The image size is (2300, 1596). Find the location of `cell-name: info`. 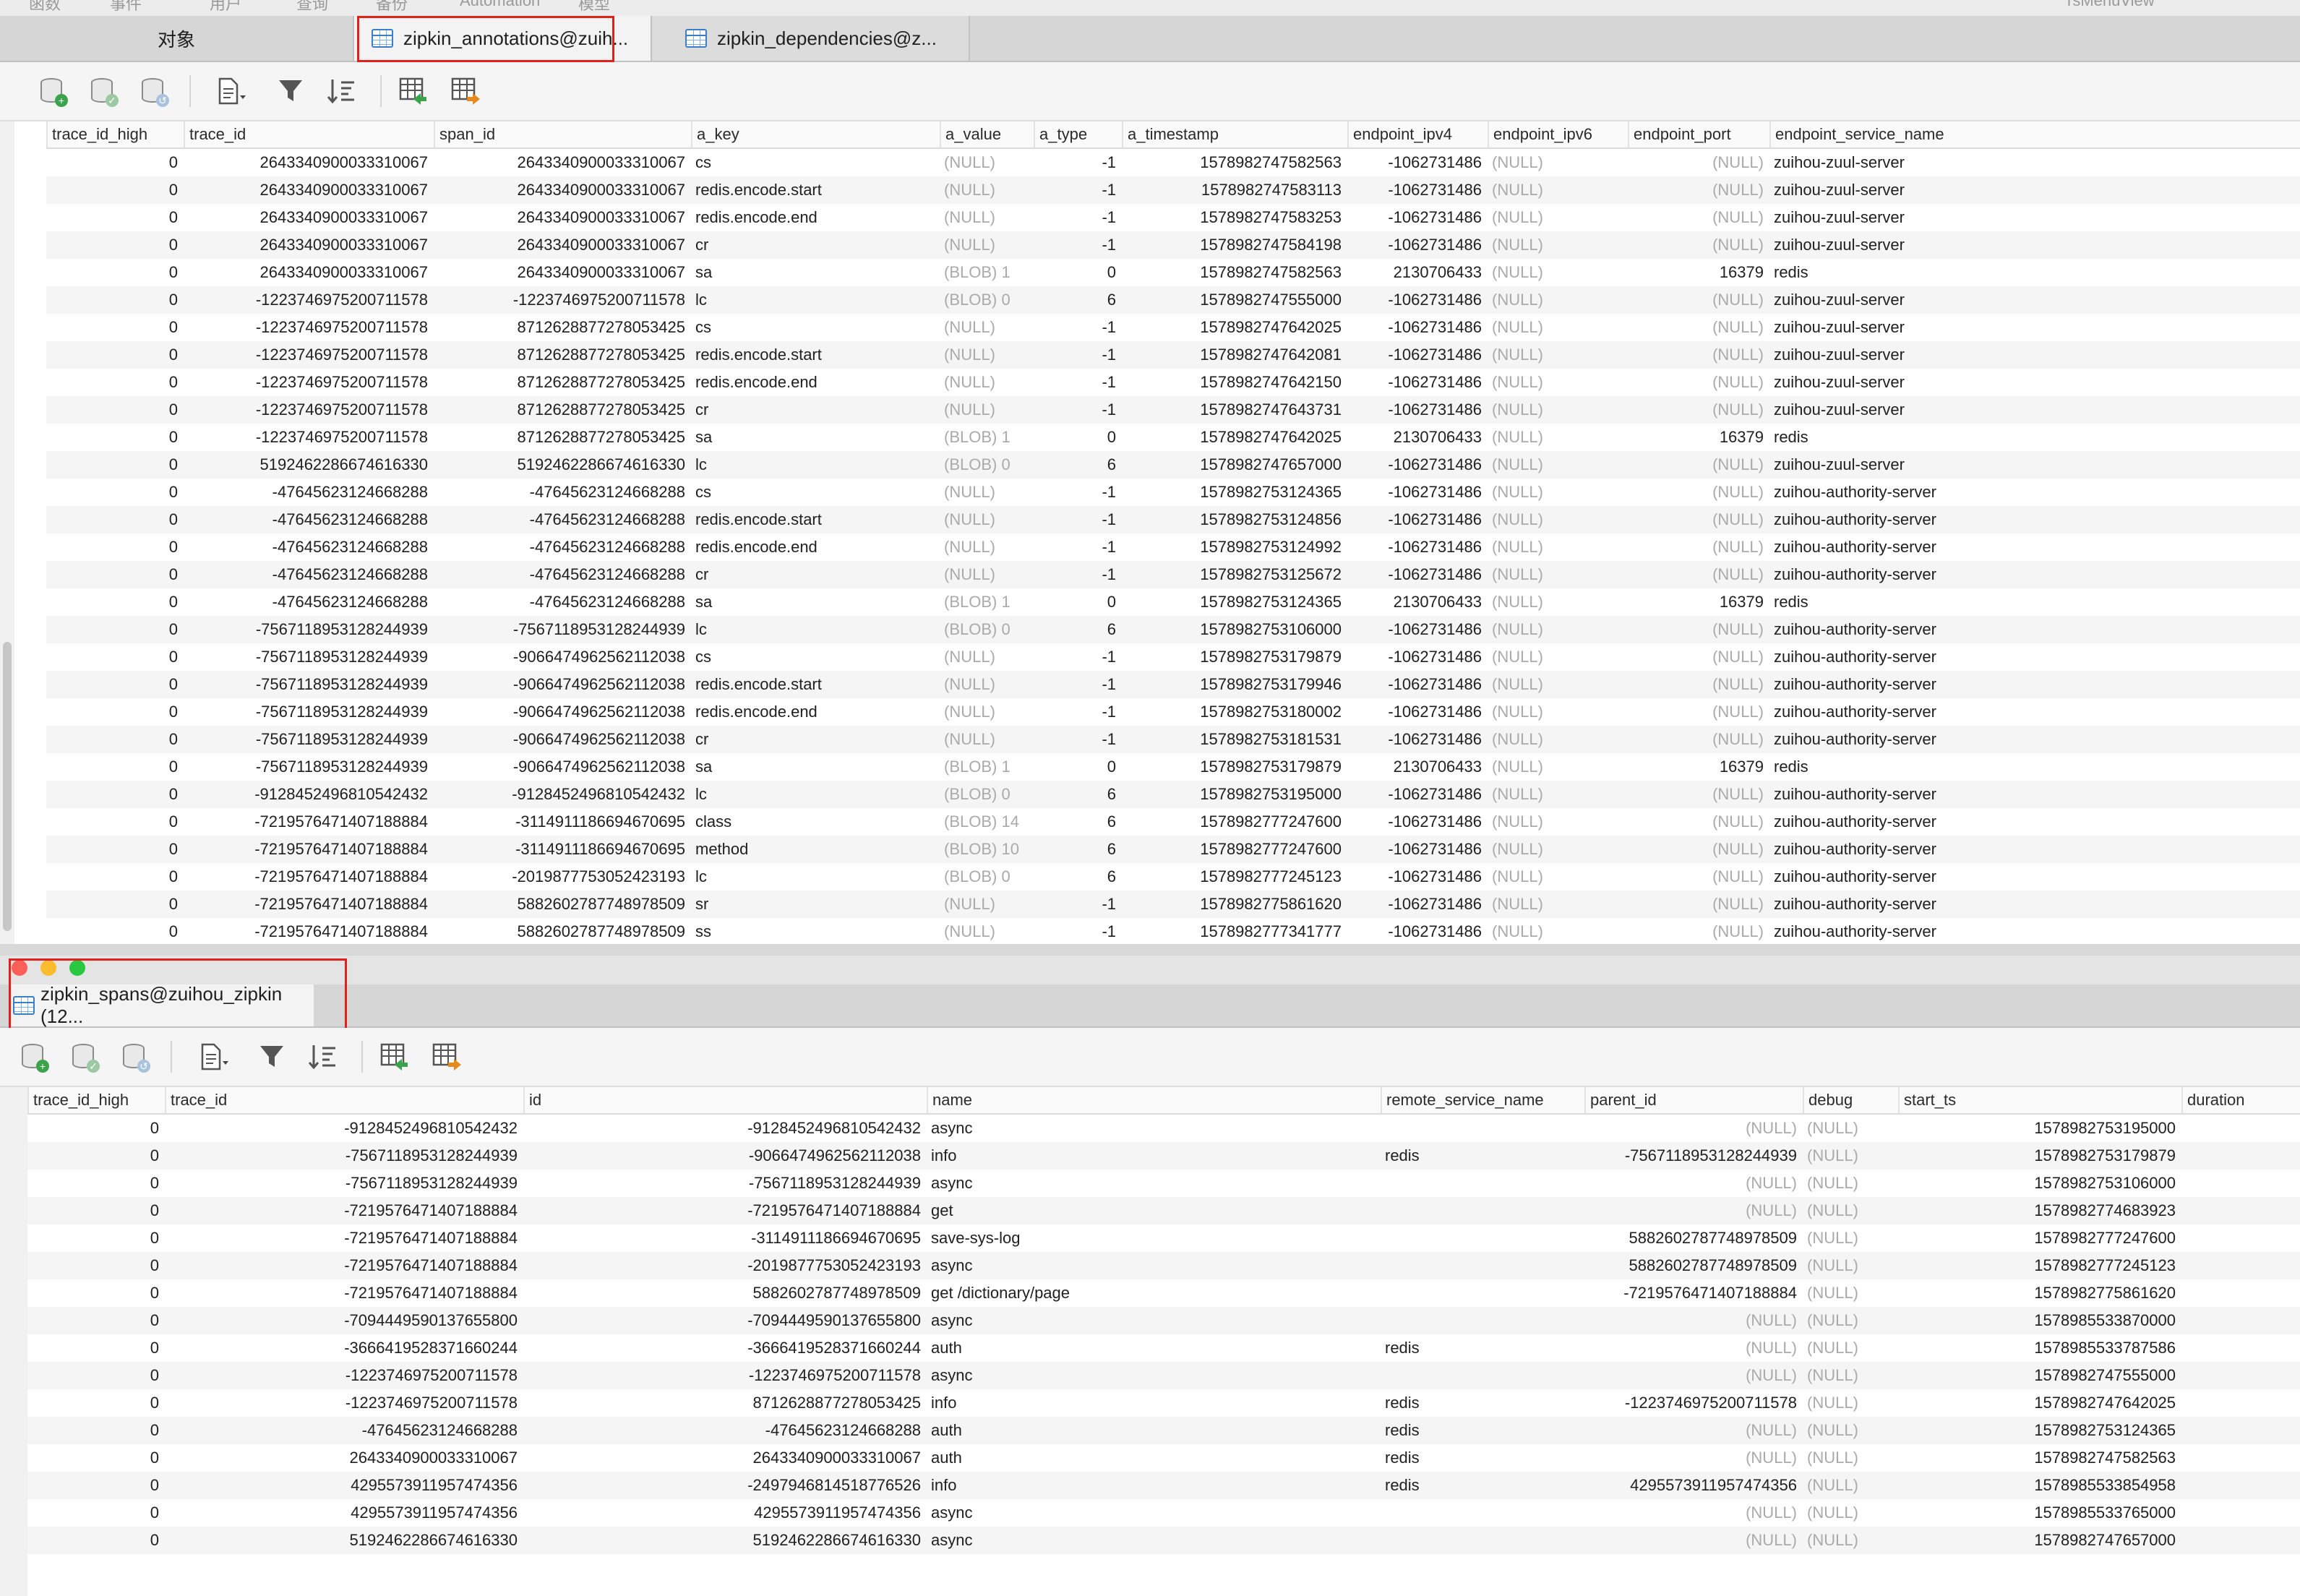

cell-name: info is located at coordinates (1154, 1403).